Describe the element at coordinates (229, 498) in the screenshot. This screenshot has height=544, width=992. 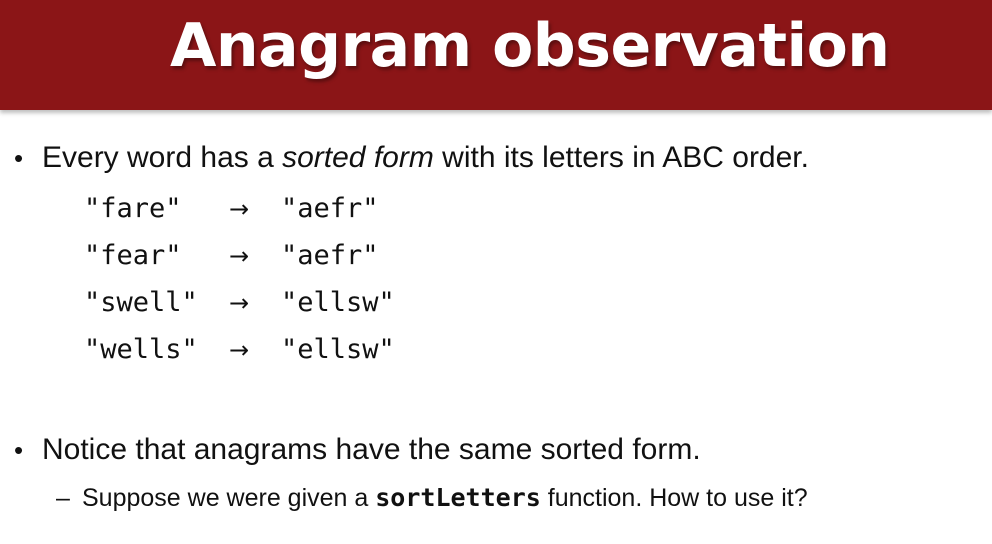
I see `subbullet-text-before: Suppose we were given a` at that location.